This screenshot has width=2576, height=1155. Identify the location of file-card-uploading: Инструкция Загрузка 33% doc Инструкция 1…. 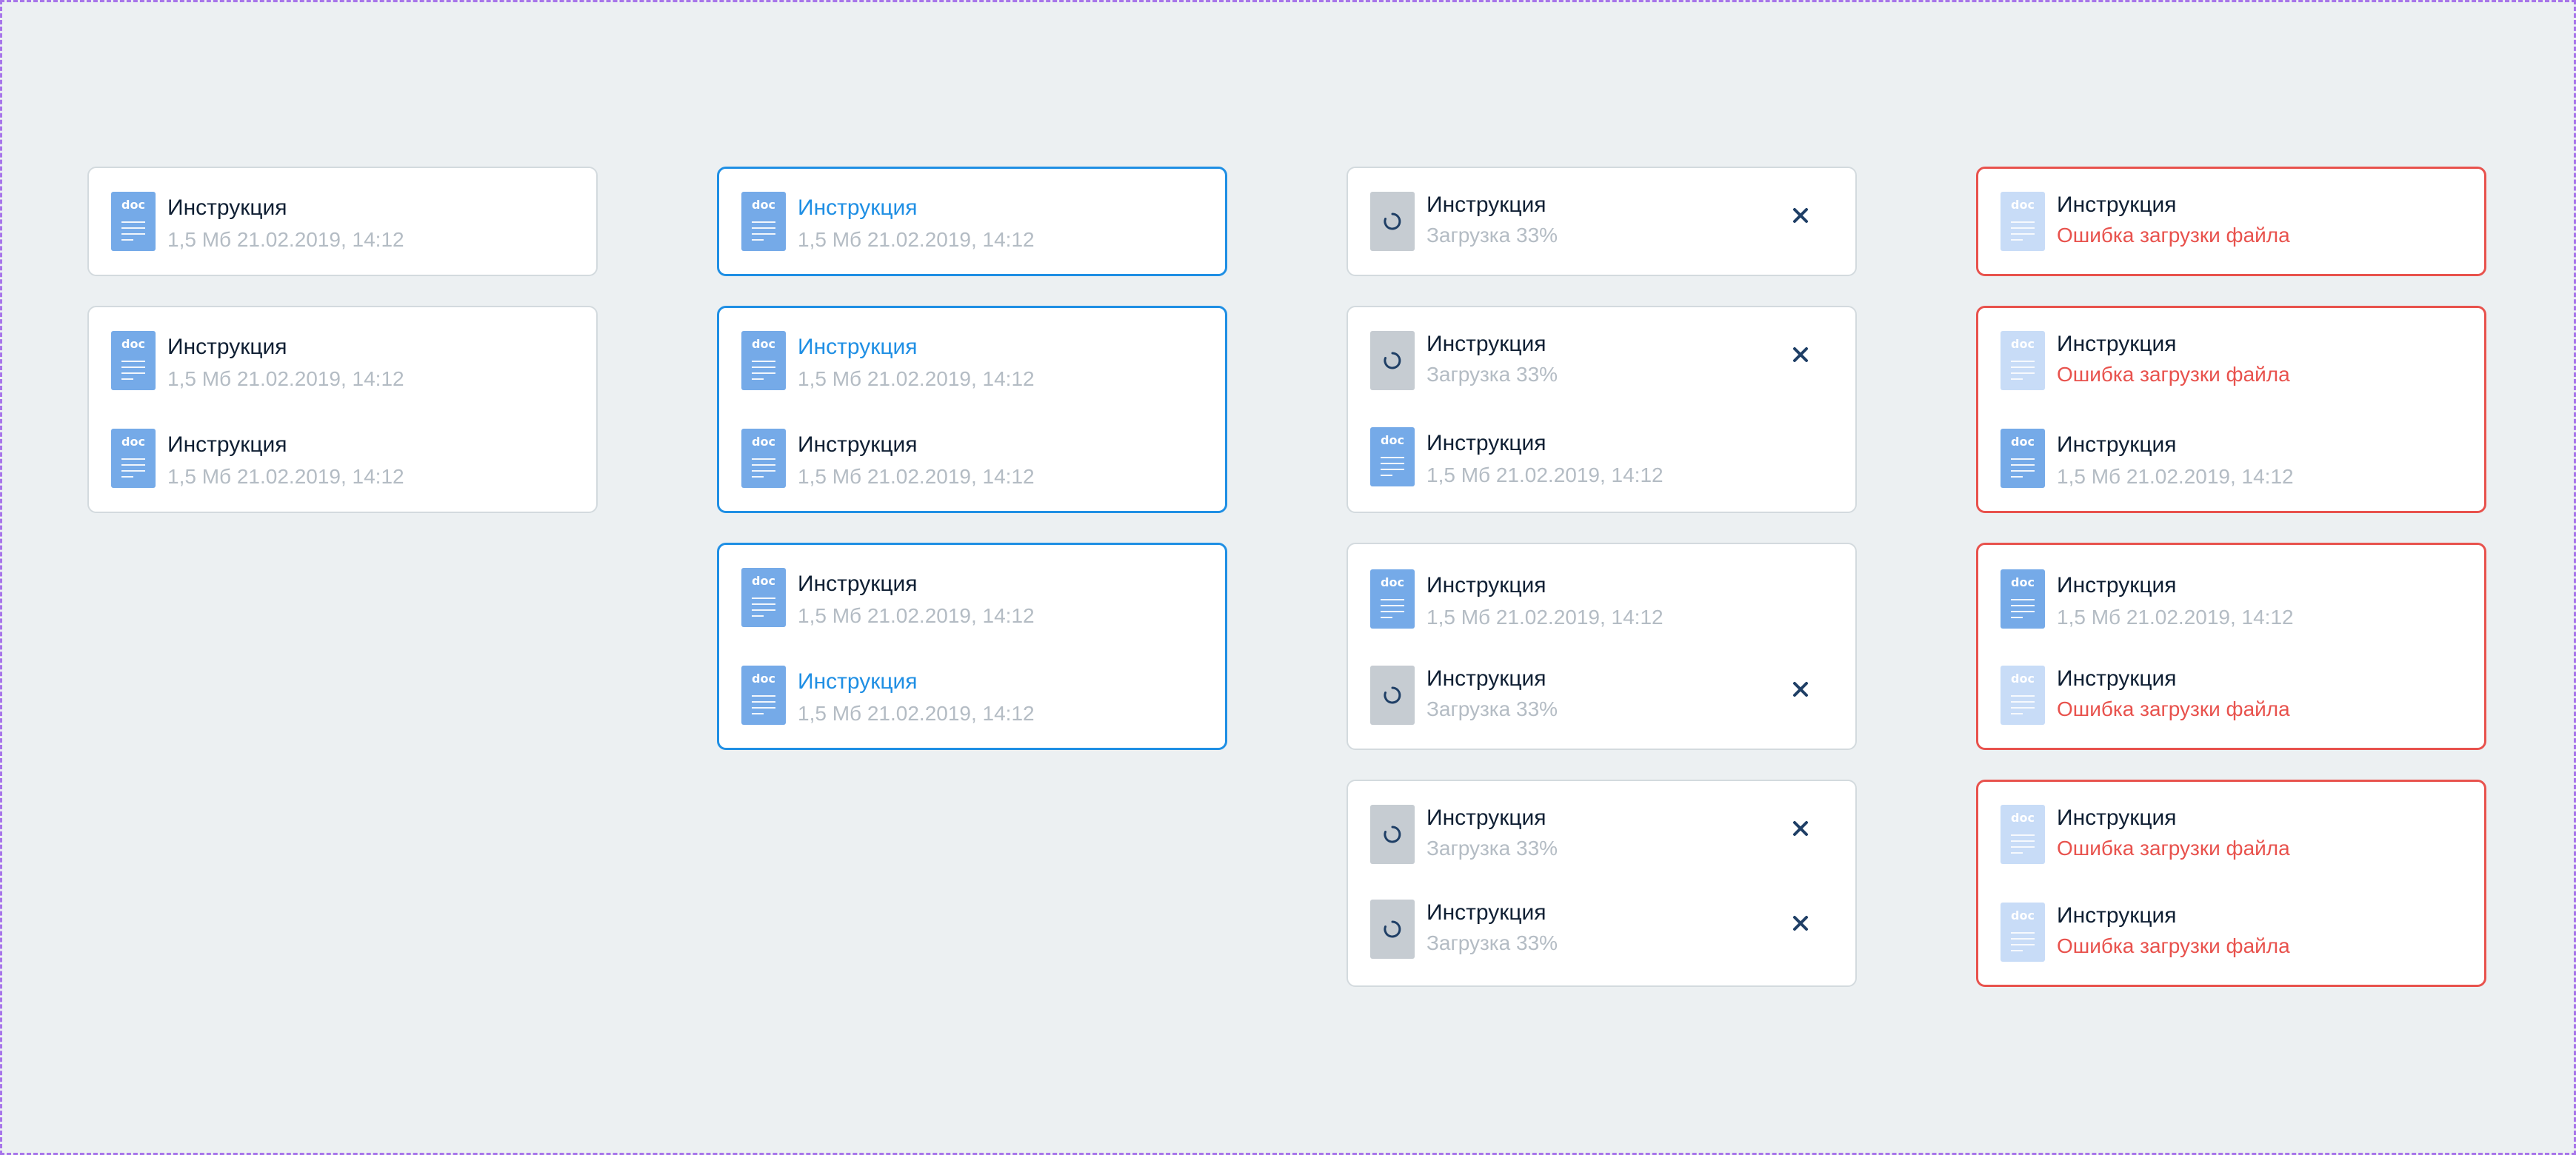
(1602, 410).